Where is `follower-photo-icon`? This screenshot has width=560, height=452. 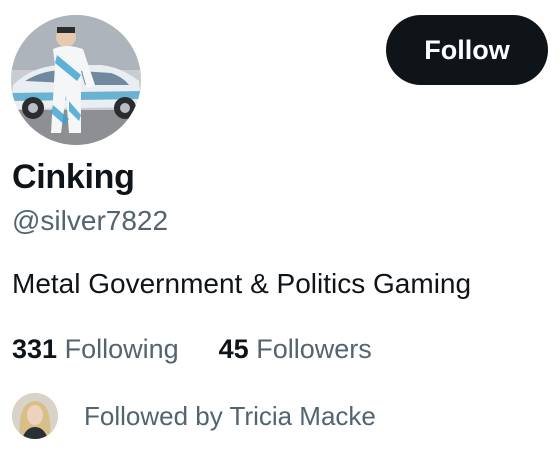
follower-photo-icon is located at coordinates (35, 416).